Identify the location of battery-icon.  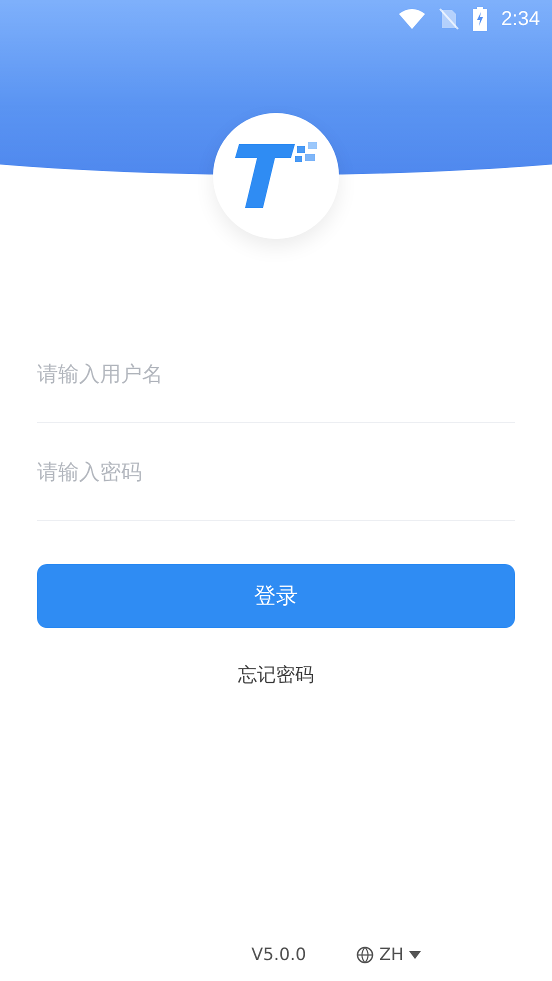
(480, 19).